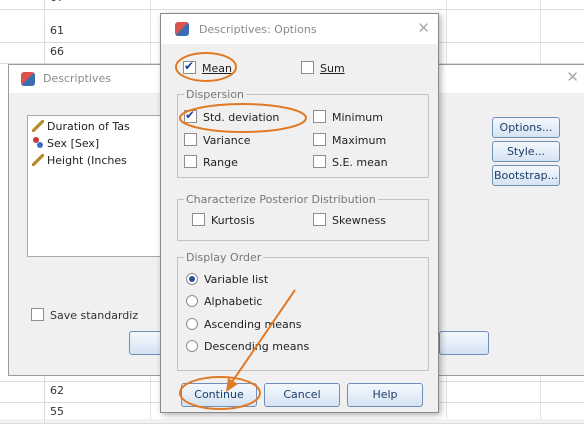 The width and height of the screenshot is (584, 424). I want to click on std-deviation-highlight-oval, so click(243, 118).